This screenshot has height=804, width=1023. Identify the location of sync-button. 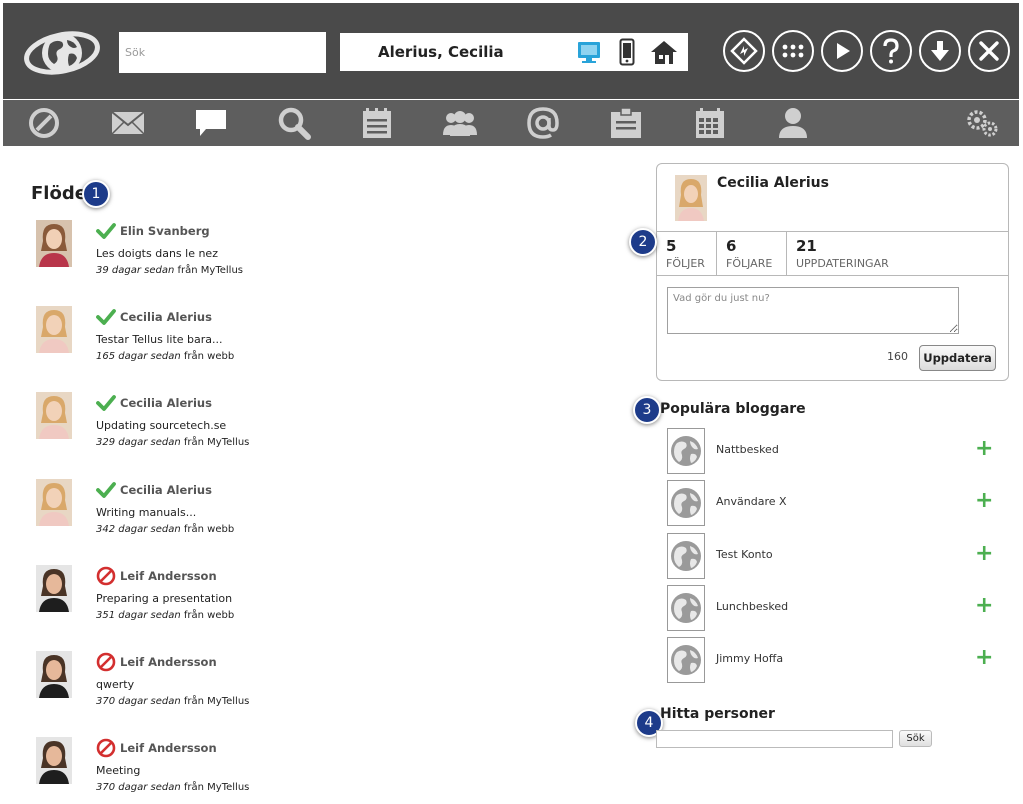
(744, 51).